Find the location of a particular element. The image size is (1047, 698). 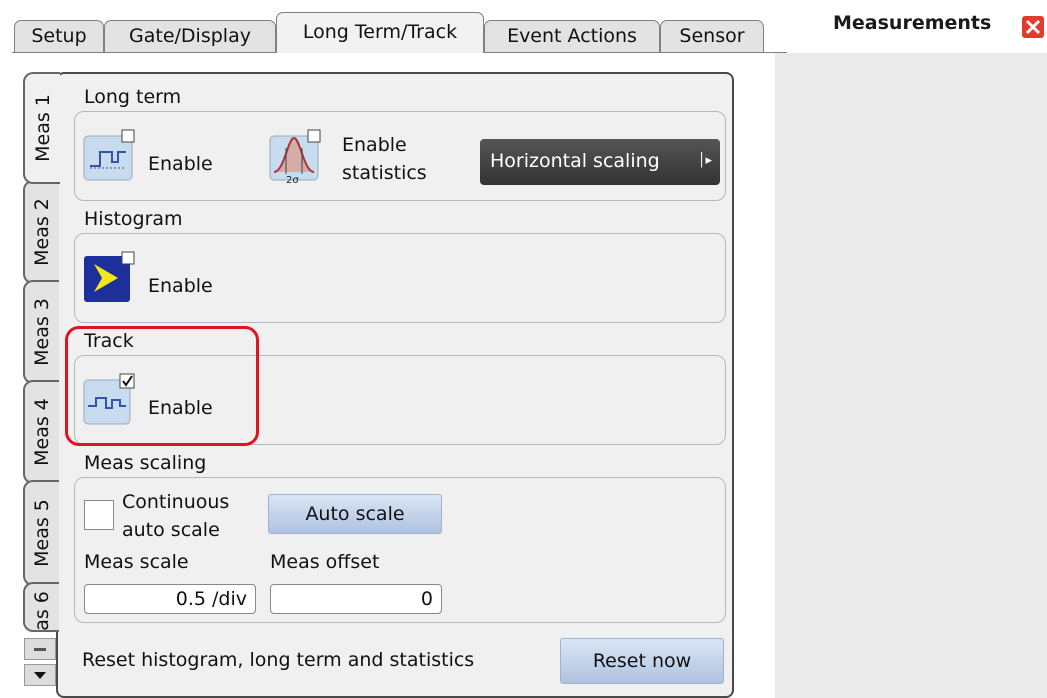

long-term-enable-toggle is located at coordinates (110, 156).